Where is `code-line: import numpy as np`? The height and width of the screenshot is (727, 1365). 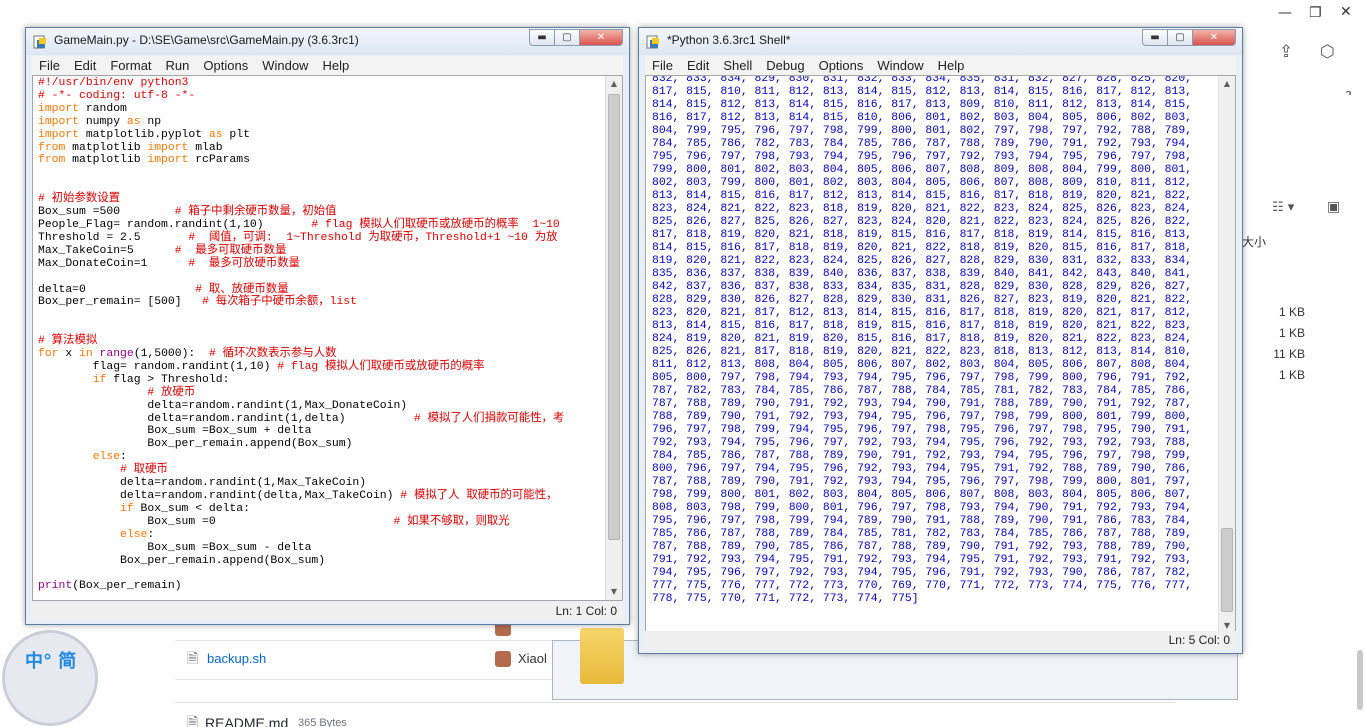
code-line: import numpy as np is located at coordinates (301, 122).